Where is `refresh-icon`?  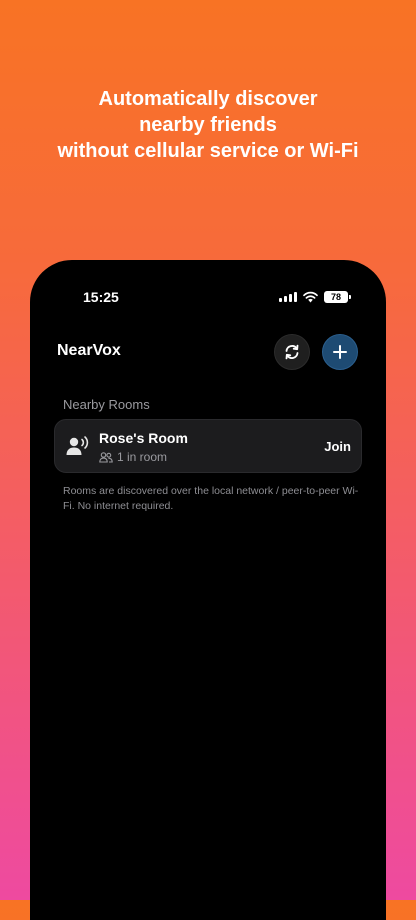 refresh-icon is located at coordinates (292, 352).